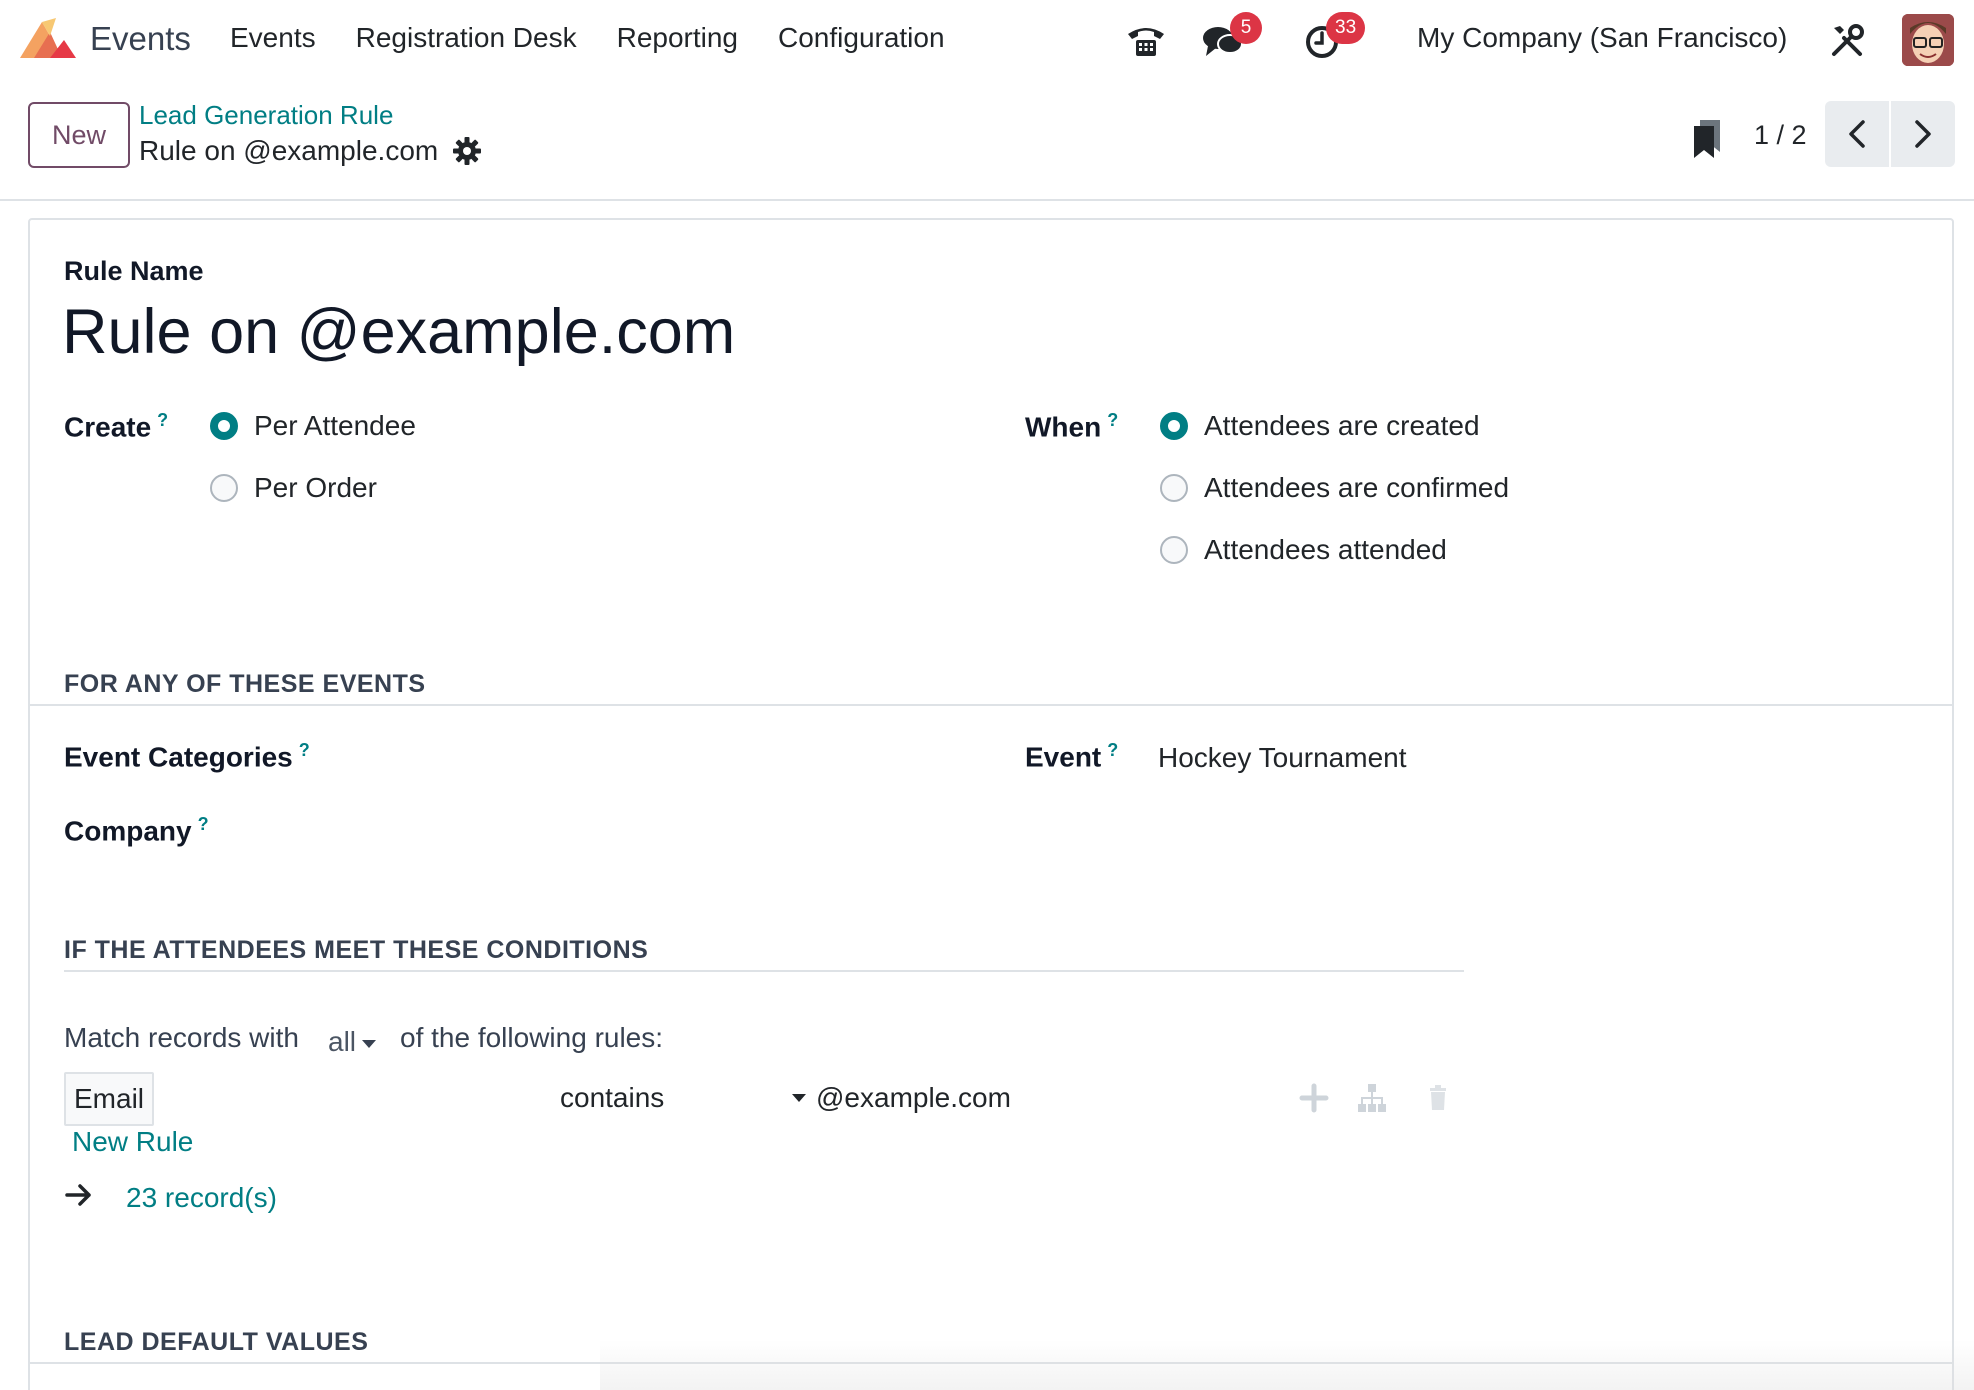 Image resolution: width=1974 pixels, height=1390 pixels. Describe the element at coordinates (1325, 549) in the screenshot. I see `radio-label: Attendees attended` at that location.